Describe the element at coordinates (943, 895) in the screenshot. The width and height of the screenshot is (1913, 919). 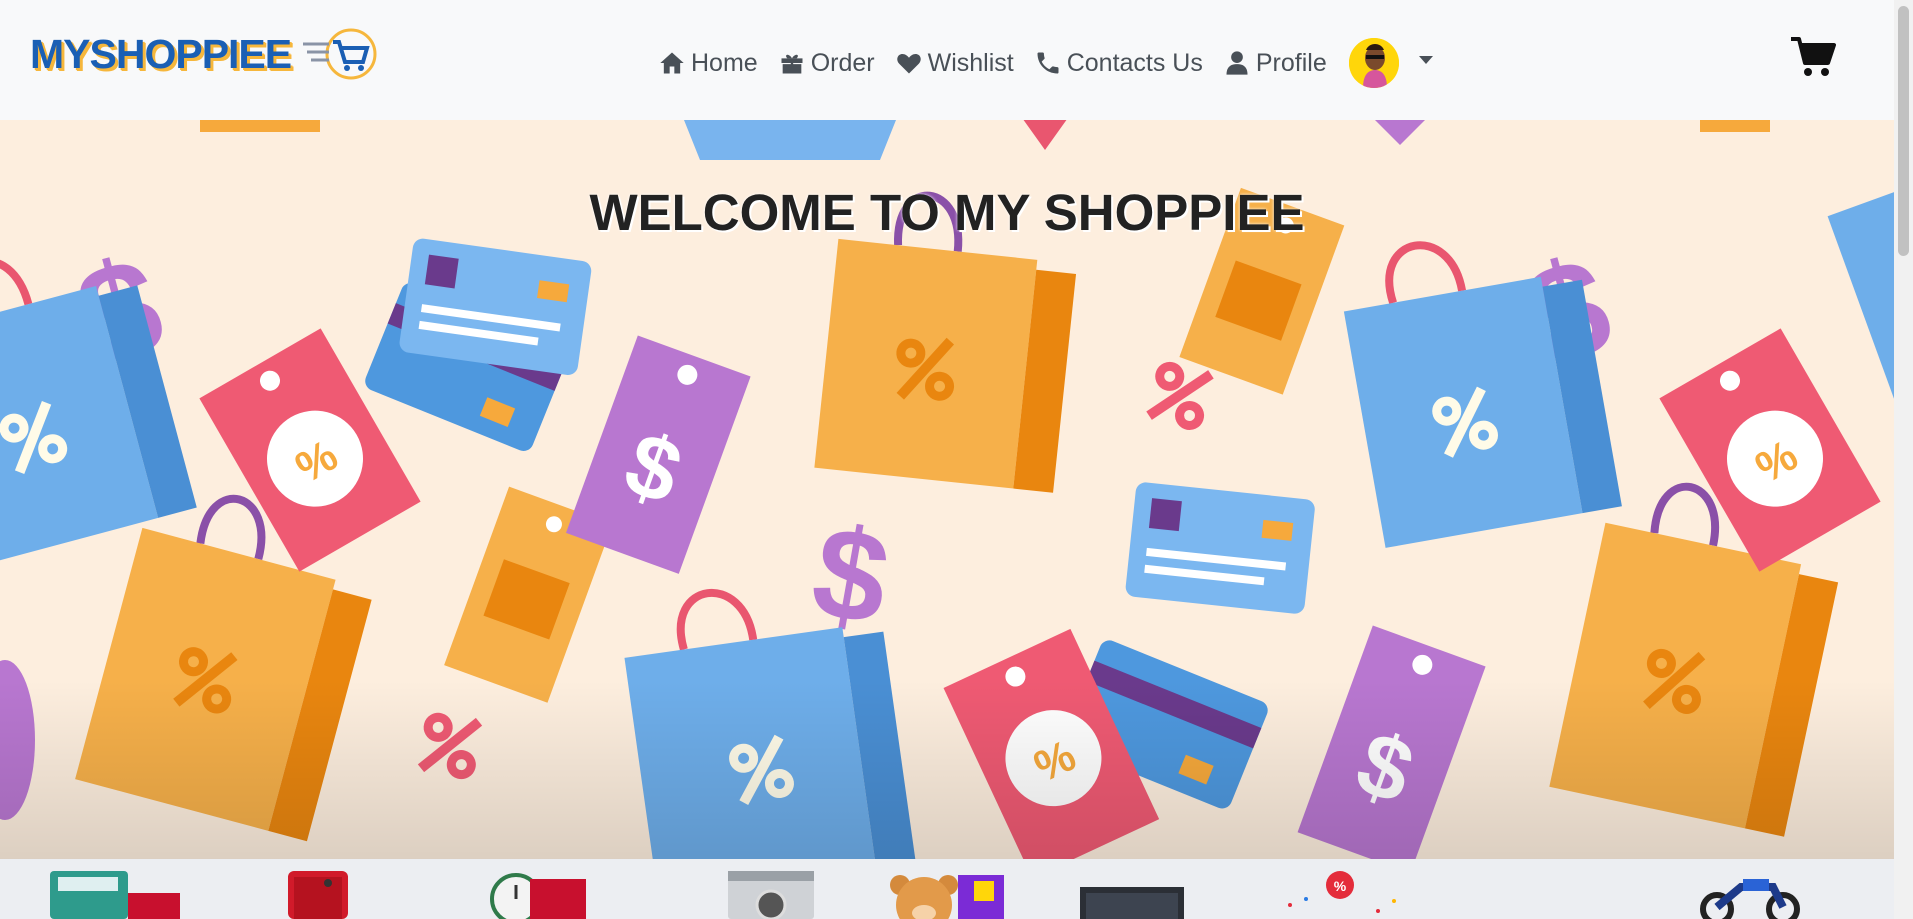
I see `product-teddy-bear` at that location.